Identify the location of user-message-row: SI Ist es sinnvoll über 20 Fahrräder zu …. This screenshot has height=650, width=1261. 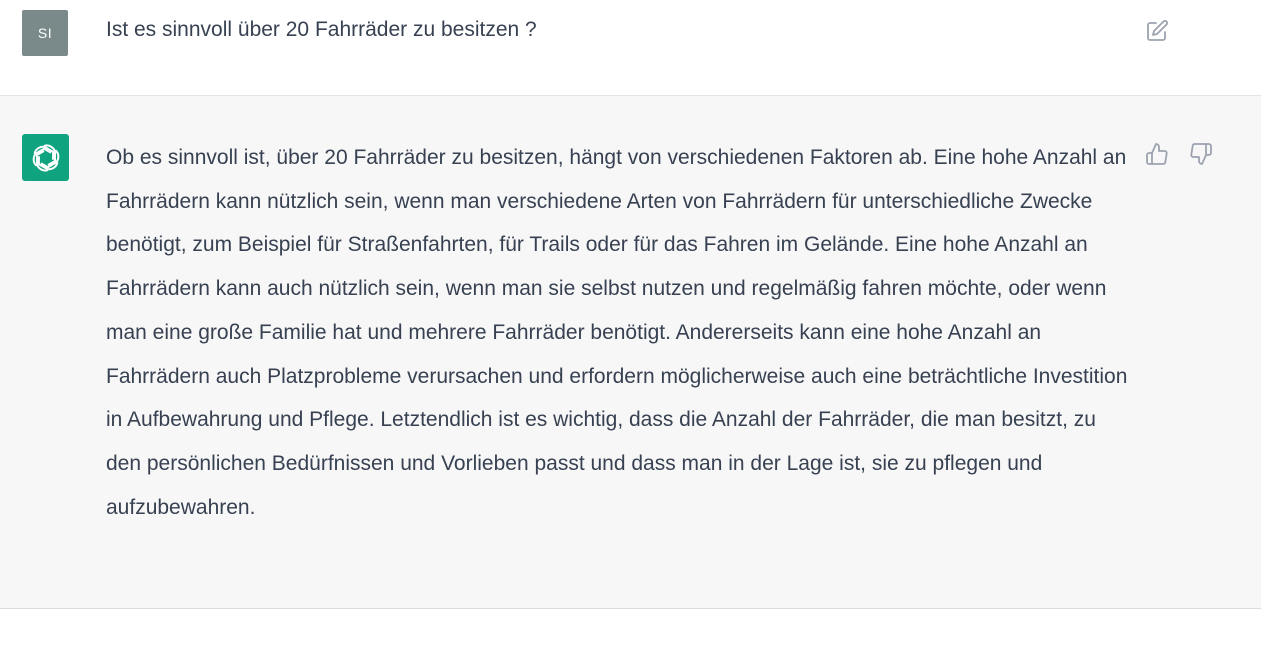
(630, 48).